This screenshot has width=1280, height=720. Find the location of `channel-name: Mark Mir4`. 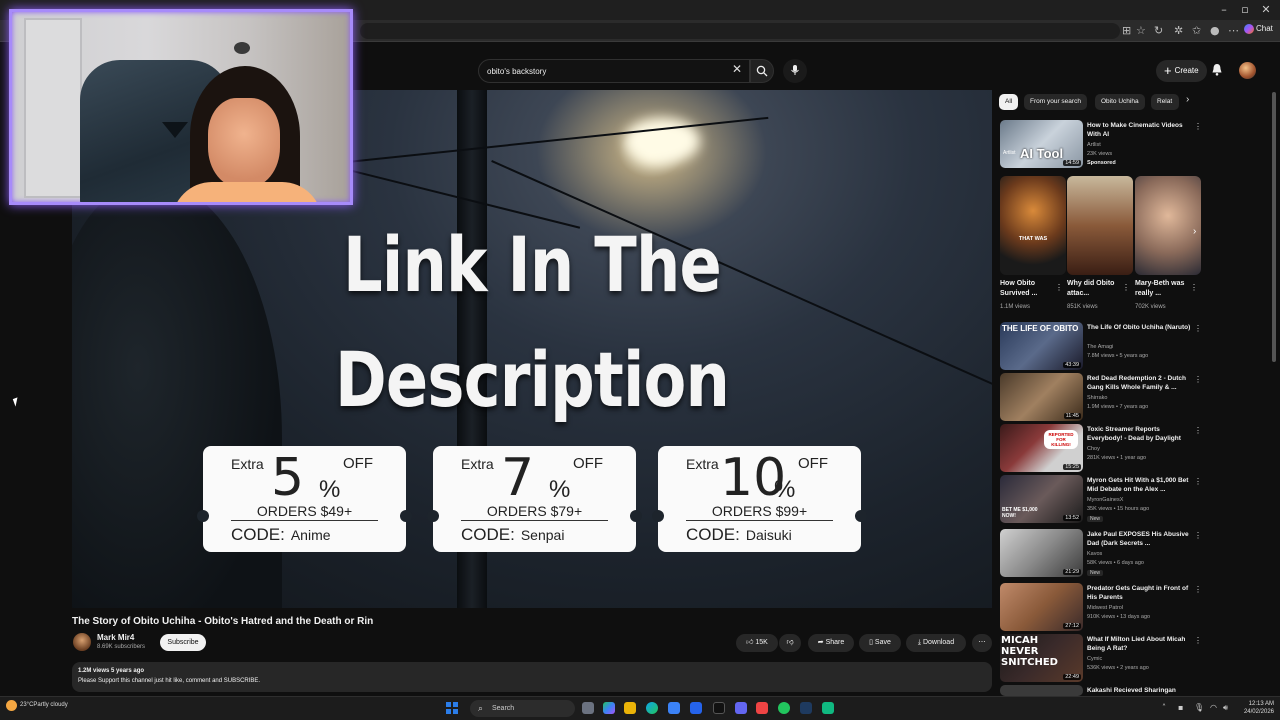

channel-name: Mark Mir4 is located at coordinates (115, 637).